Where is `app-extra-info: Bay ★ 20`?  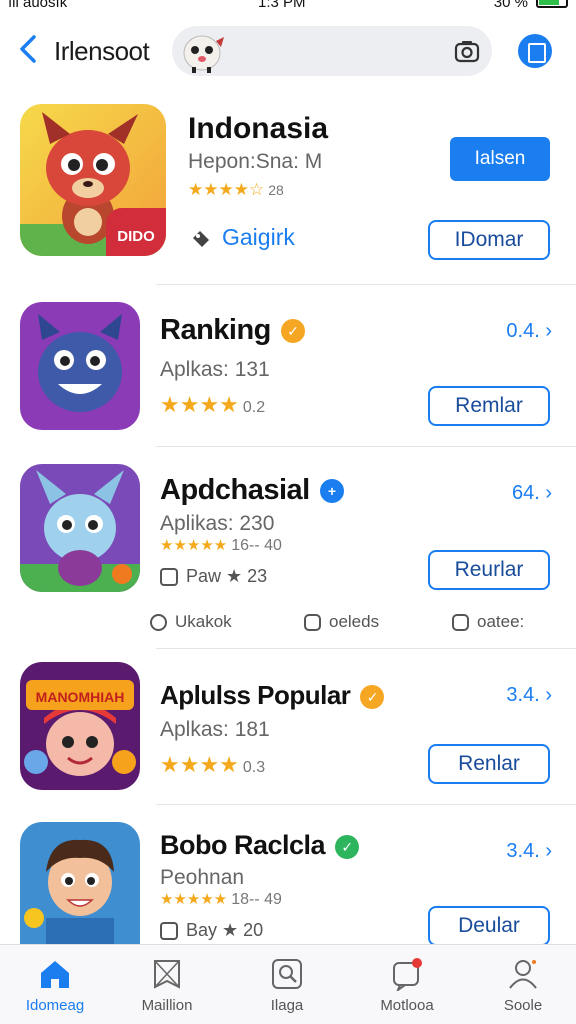
app-extra-info: Bay ★ 20 is located at coordinates (211, 930).